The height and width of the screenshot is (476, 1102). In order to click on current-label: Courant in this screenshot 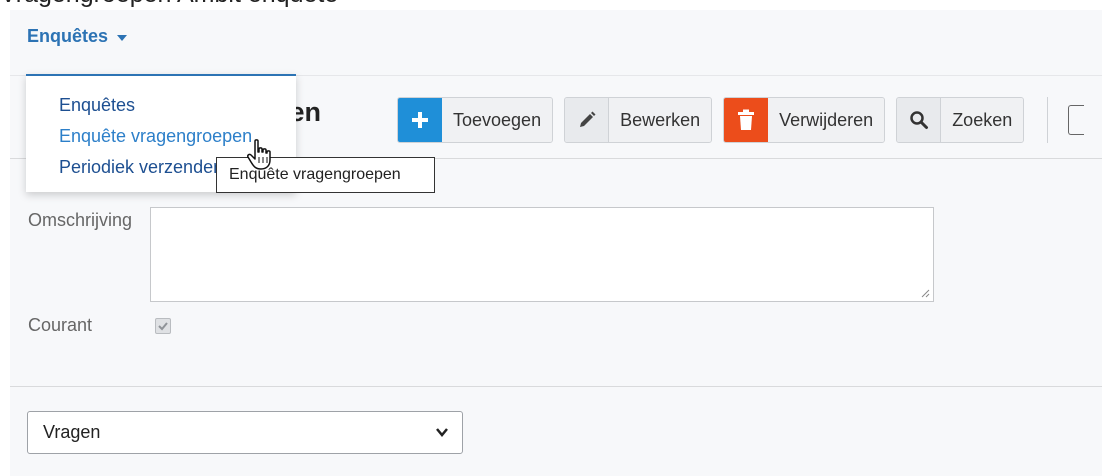, I will do `click(60, 325)`.